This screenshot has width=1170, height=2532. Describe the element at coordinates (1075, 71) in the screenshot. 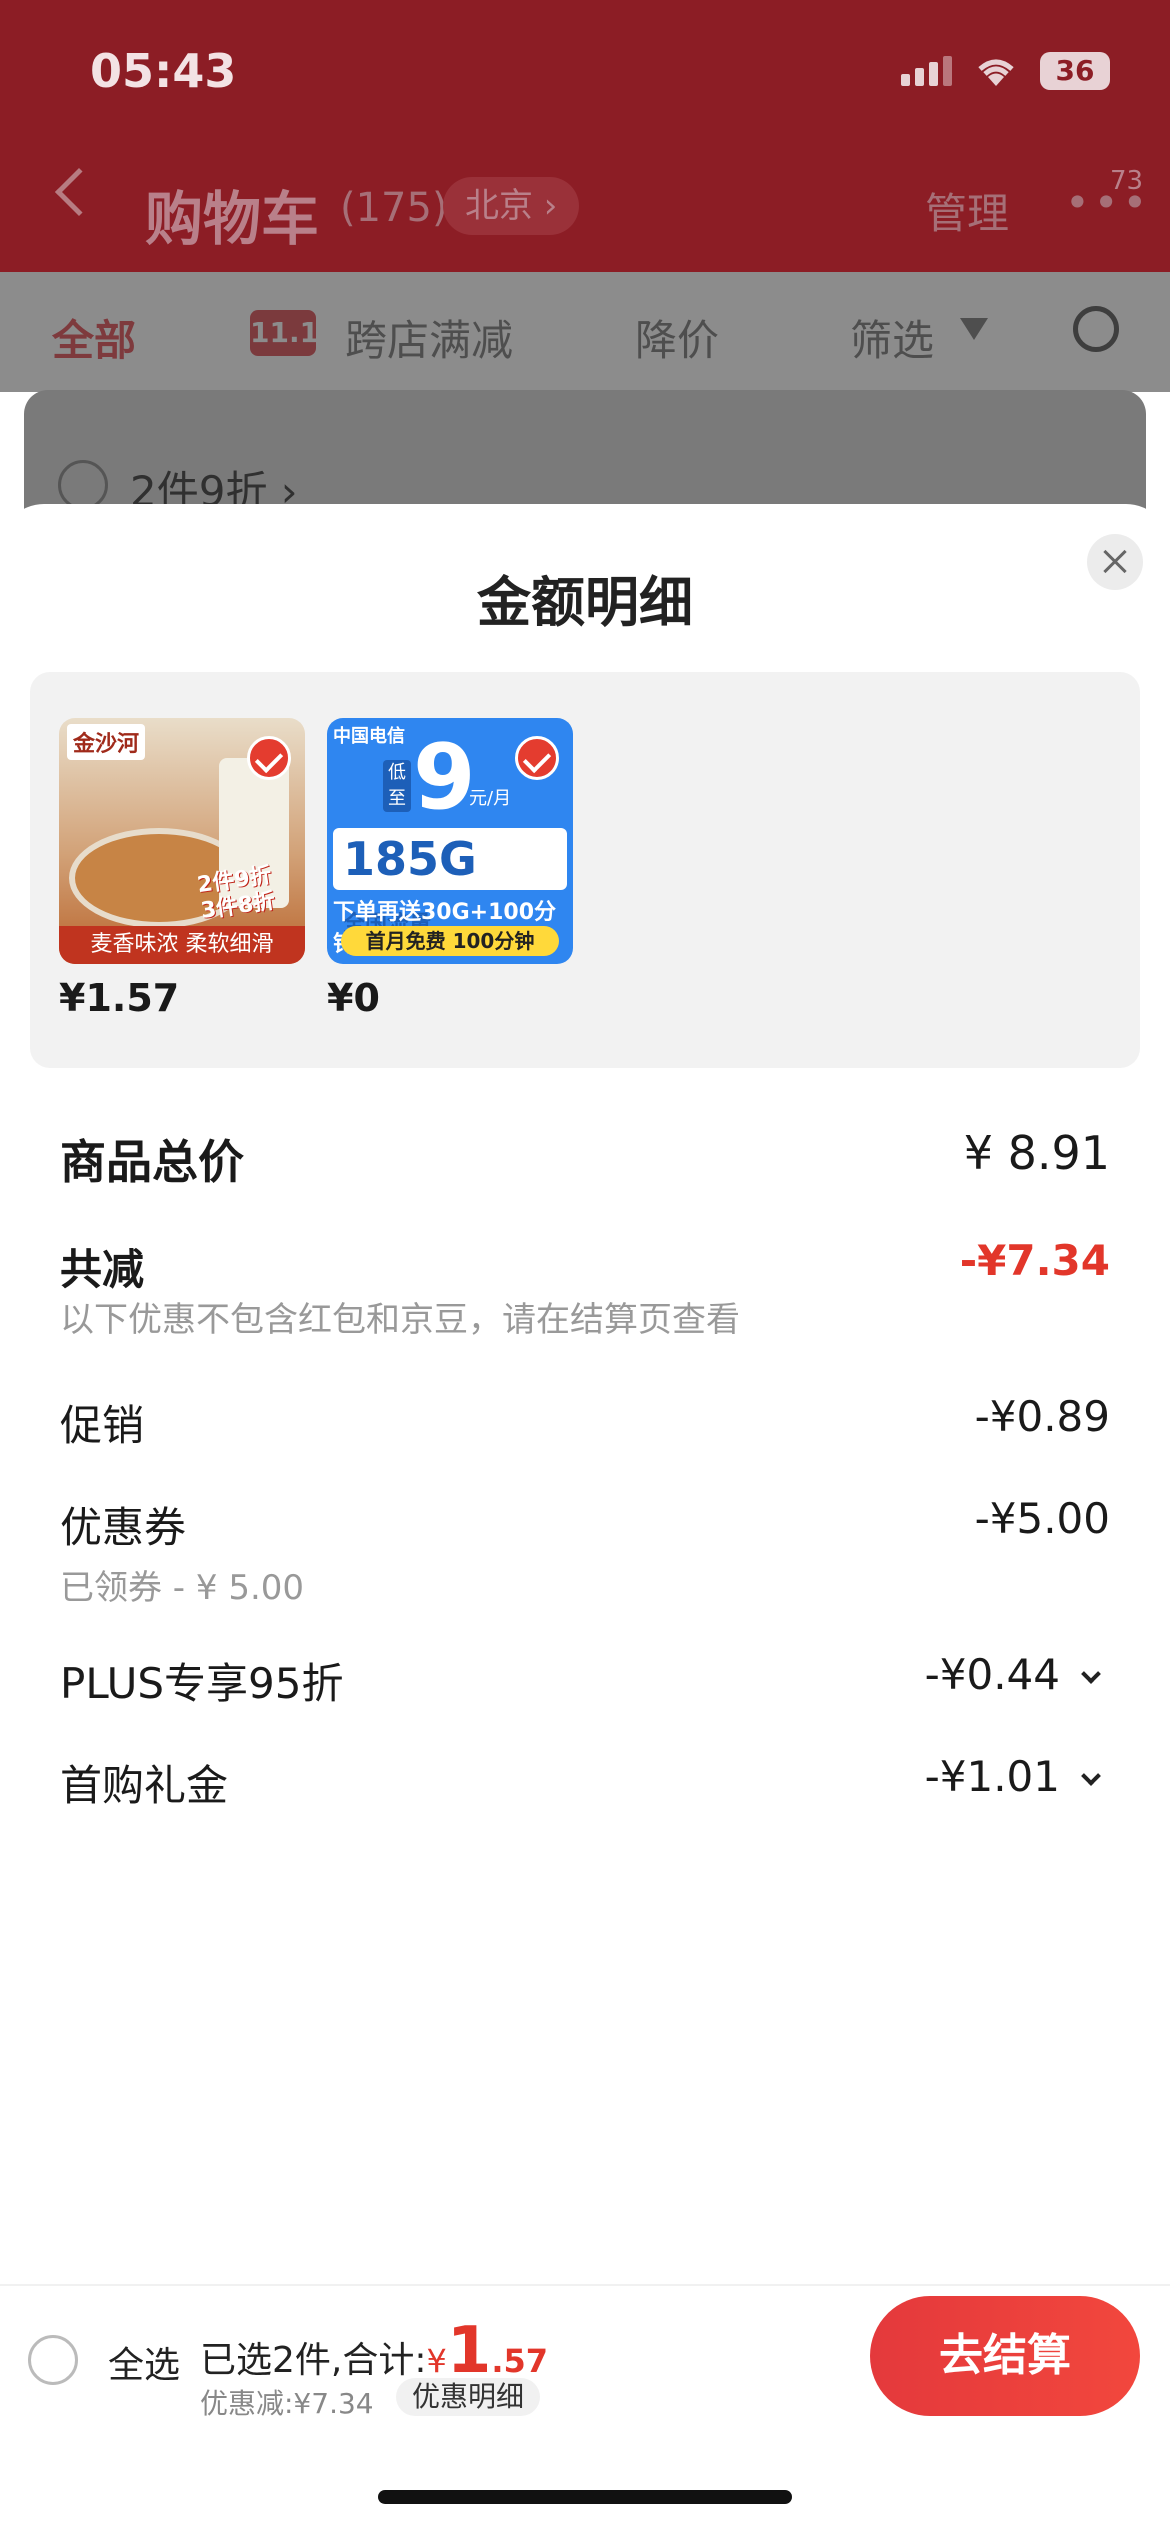

I see `battery-icon: 36` at that location.